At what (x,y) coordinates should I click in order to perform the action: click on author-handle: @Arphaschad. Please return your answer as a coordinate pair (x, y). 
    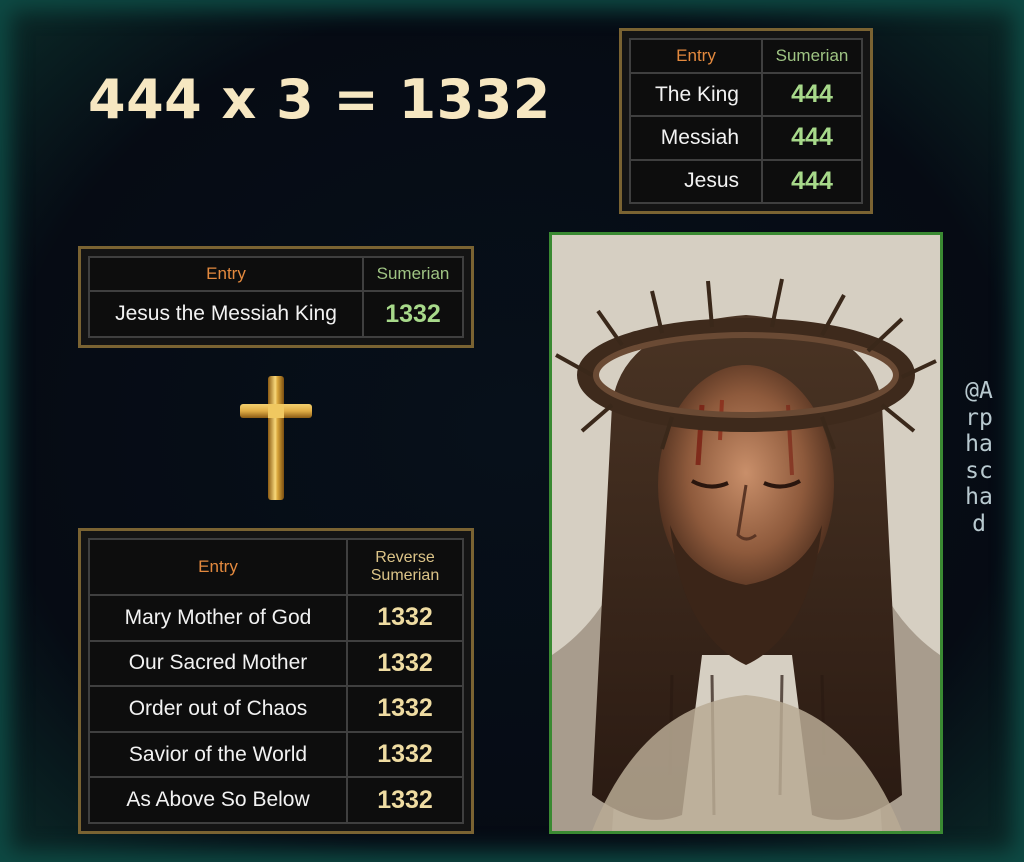
    Looking at the image, I should click on (979, 457).